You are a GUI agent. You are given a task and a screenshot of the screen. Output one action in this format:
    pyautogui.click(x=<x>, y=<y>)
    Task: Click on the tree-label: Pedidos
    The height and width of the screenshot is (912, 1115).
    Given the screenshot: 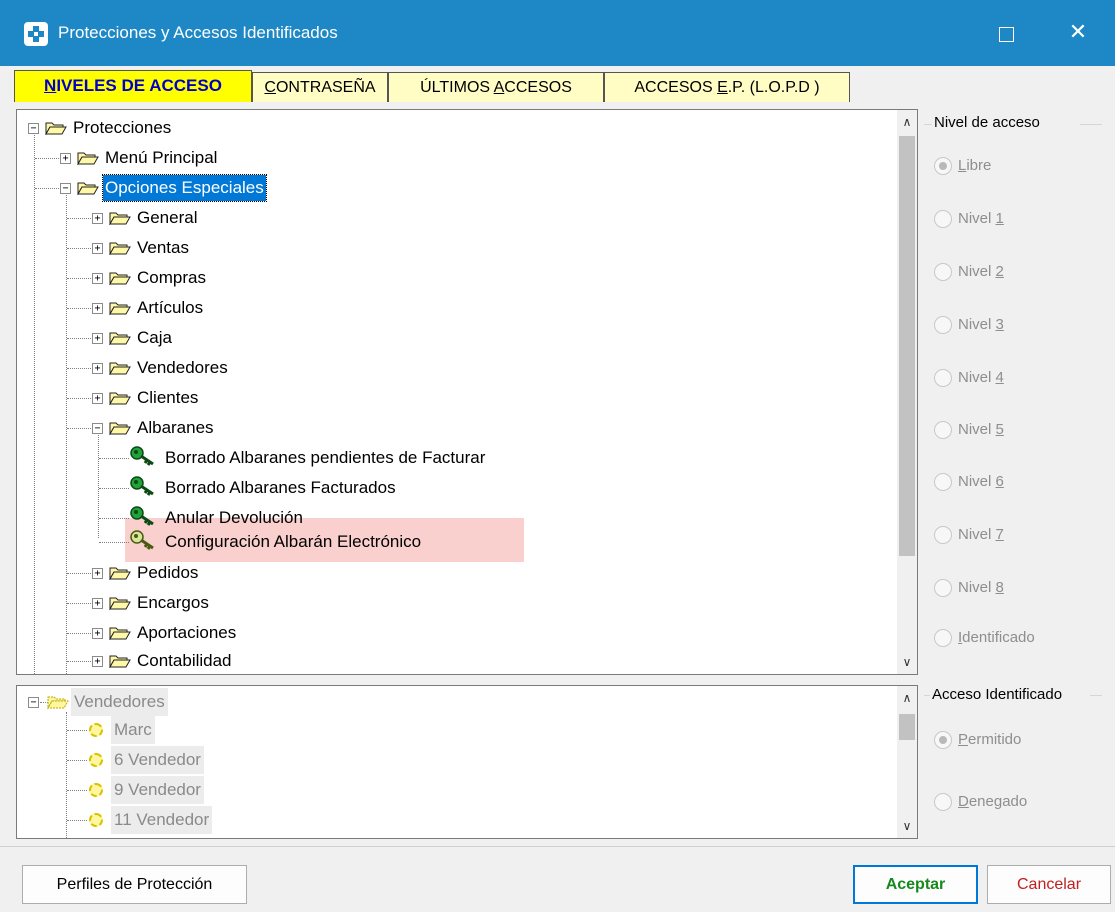 What is the action you would take?
    pyautogui.click(x=168, y=572)
    